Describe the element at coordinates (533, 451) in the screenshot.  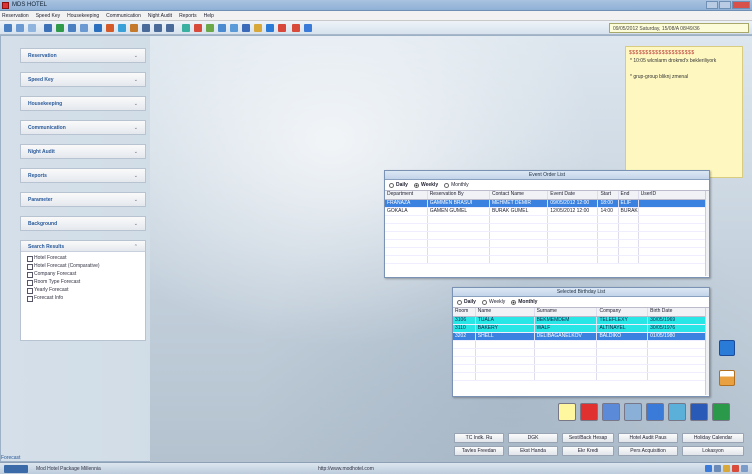
I see `bottom-button: Ekst Handa` at that location.